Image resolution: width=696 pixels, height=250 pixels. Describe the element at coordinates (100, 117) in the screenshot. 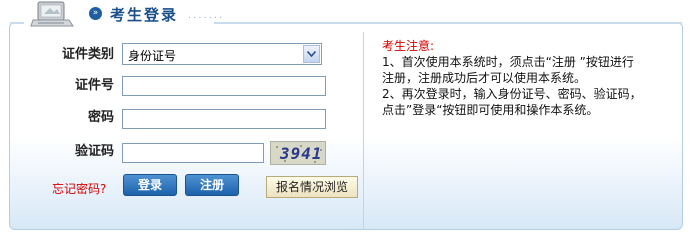

I see `password-label: 密码` at that location.